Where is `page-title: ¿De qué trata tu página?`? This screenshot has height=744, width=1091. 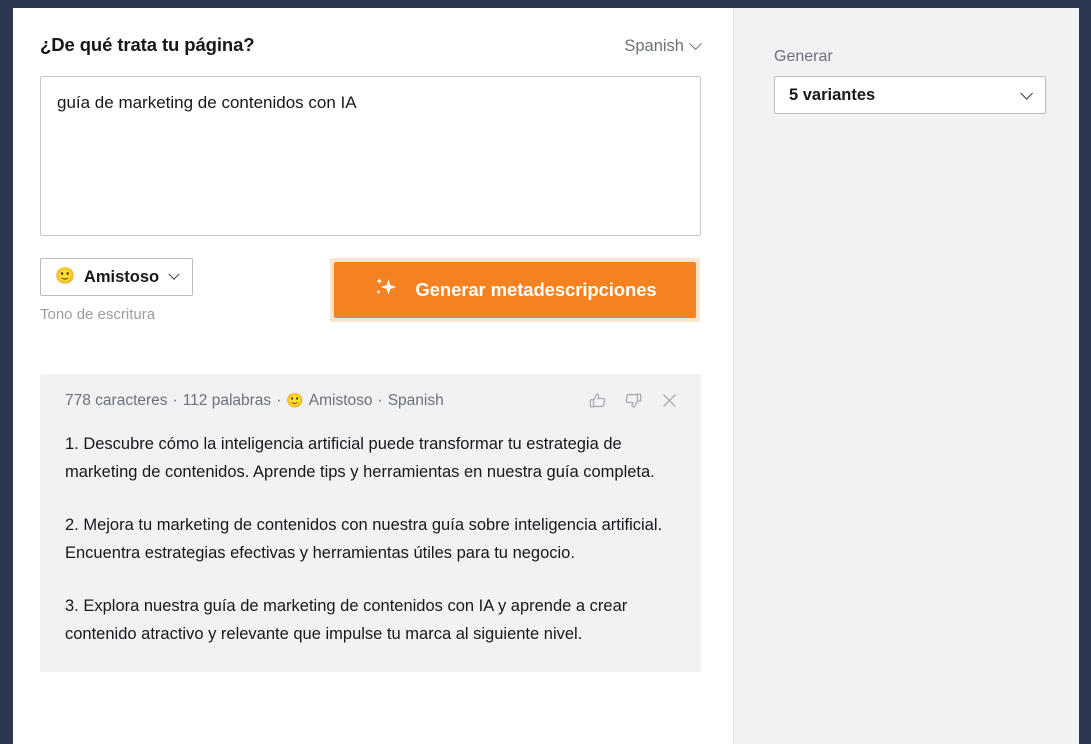 page-title: ¿De qué trata tu página? is located at coordinates (147, 44).